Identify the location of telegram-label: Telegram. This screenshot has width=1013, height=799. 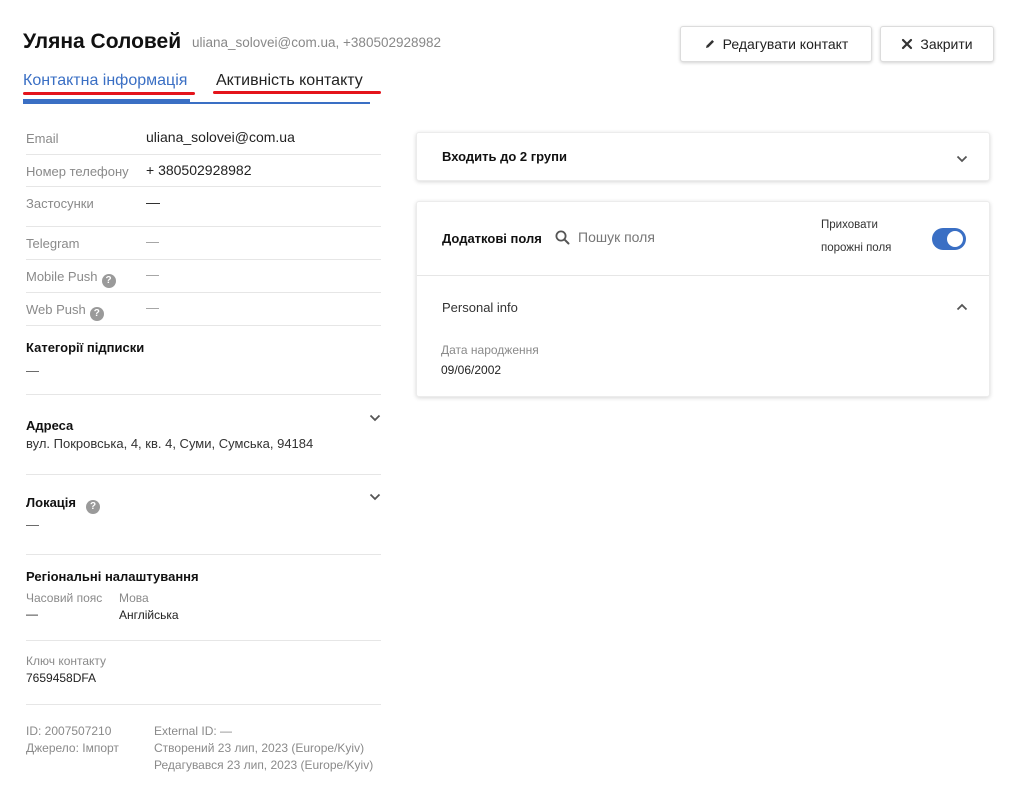
(53, 243).